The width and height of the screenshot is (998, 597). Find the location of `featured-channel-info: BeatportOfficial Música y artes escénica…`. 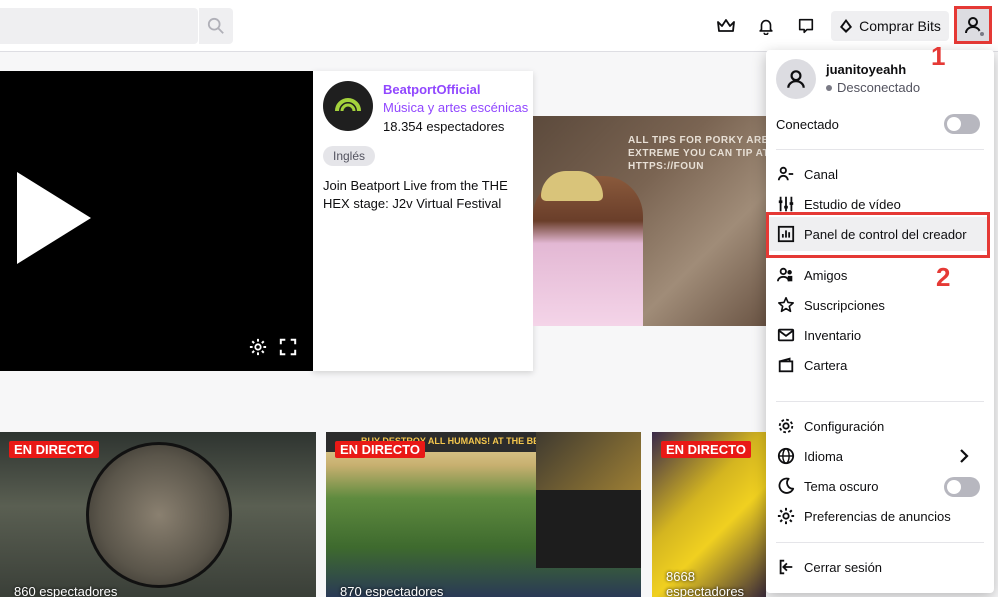

featured-channel-info: BeatportOfficial Música y artes escénica… is located at coordinates (423, 221).